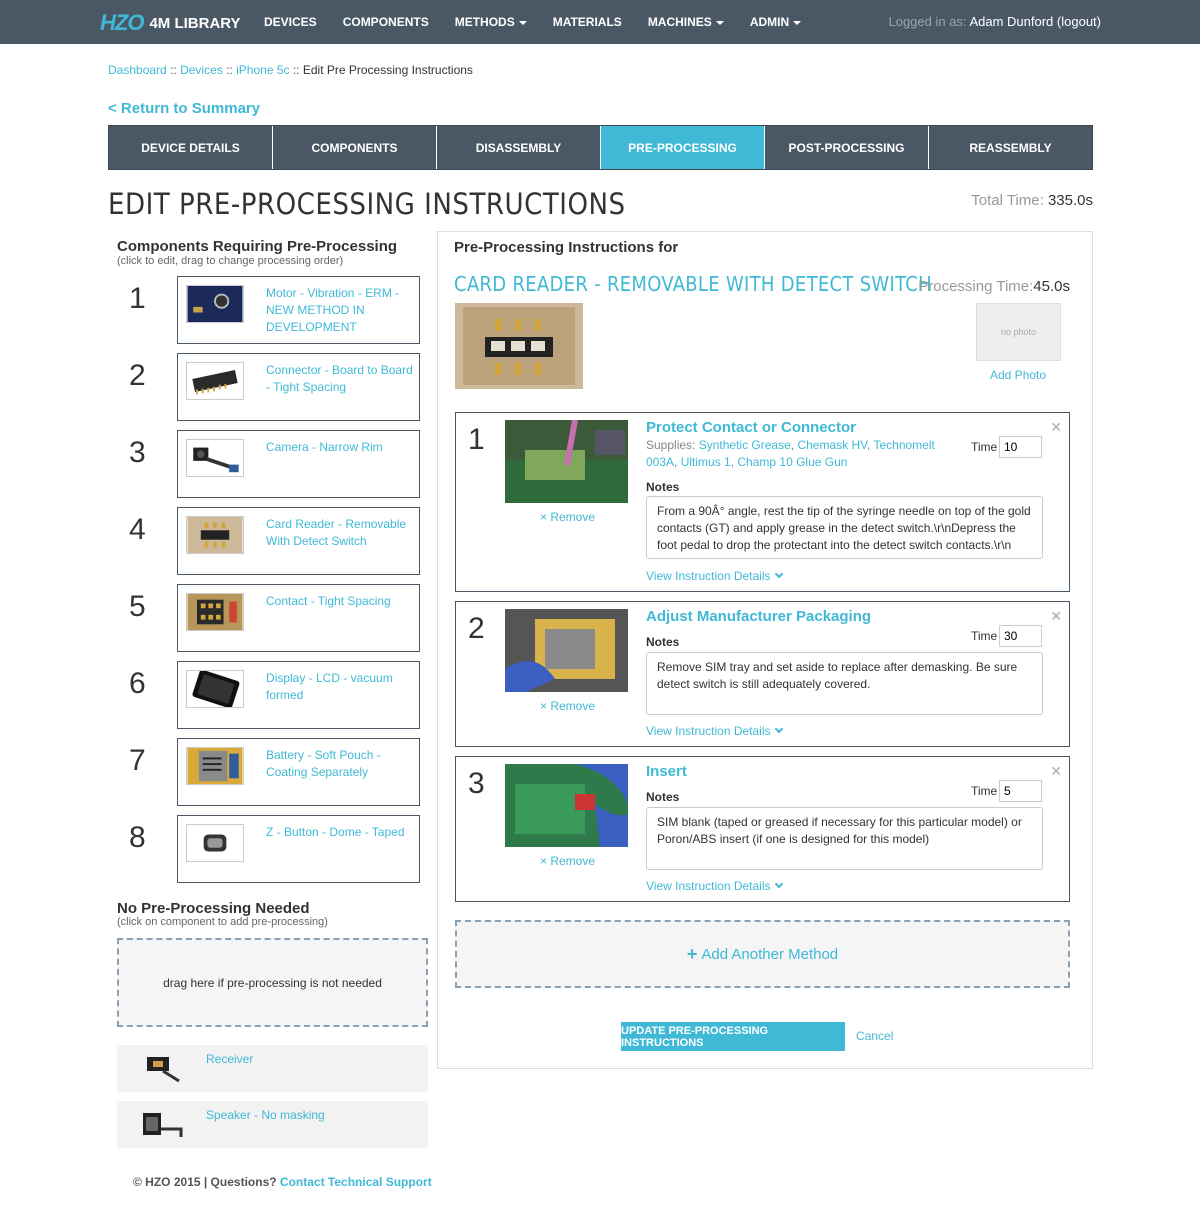 The height and width of the screenshot is (1217, 1200). I want to click on notes-label: Notes, so click(663, 797).